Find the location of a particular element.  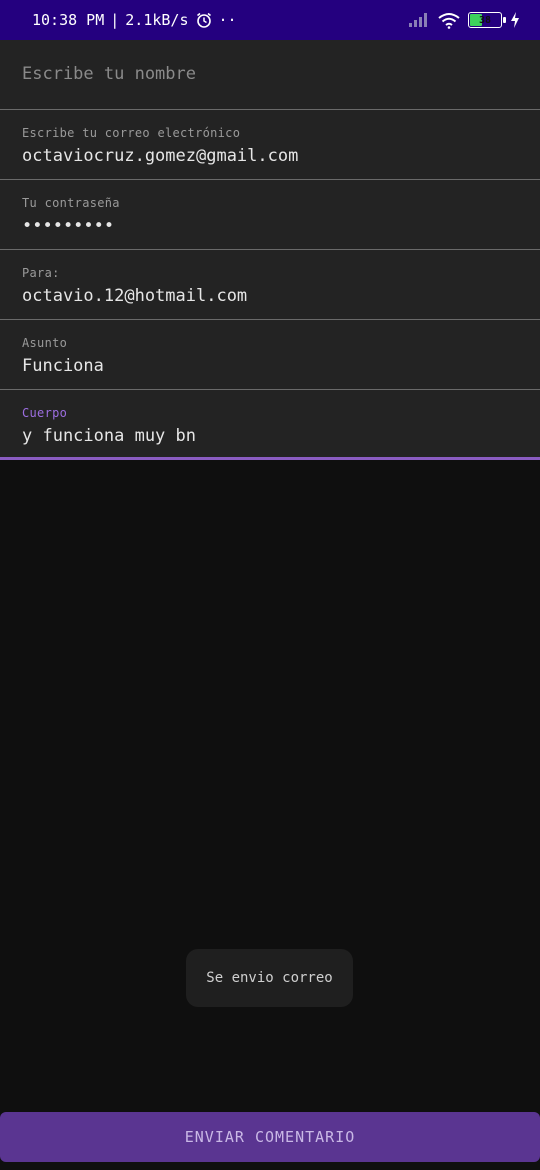

more-indicator: ·· is located at coordinates (227, 20).